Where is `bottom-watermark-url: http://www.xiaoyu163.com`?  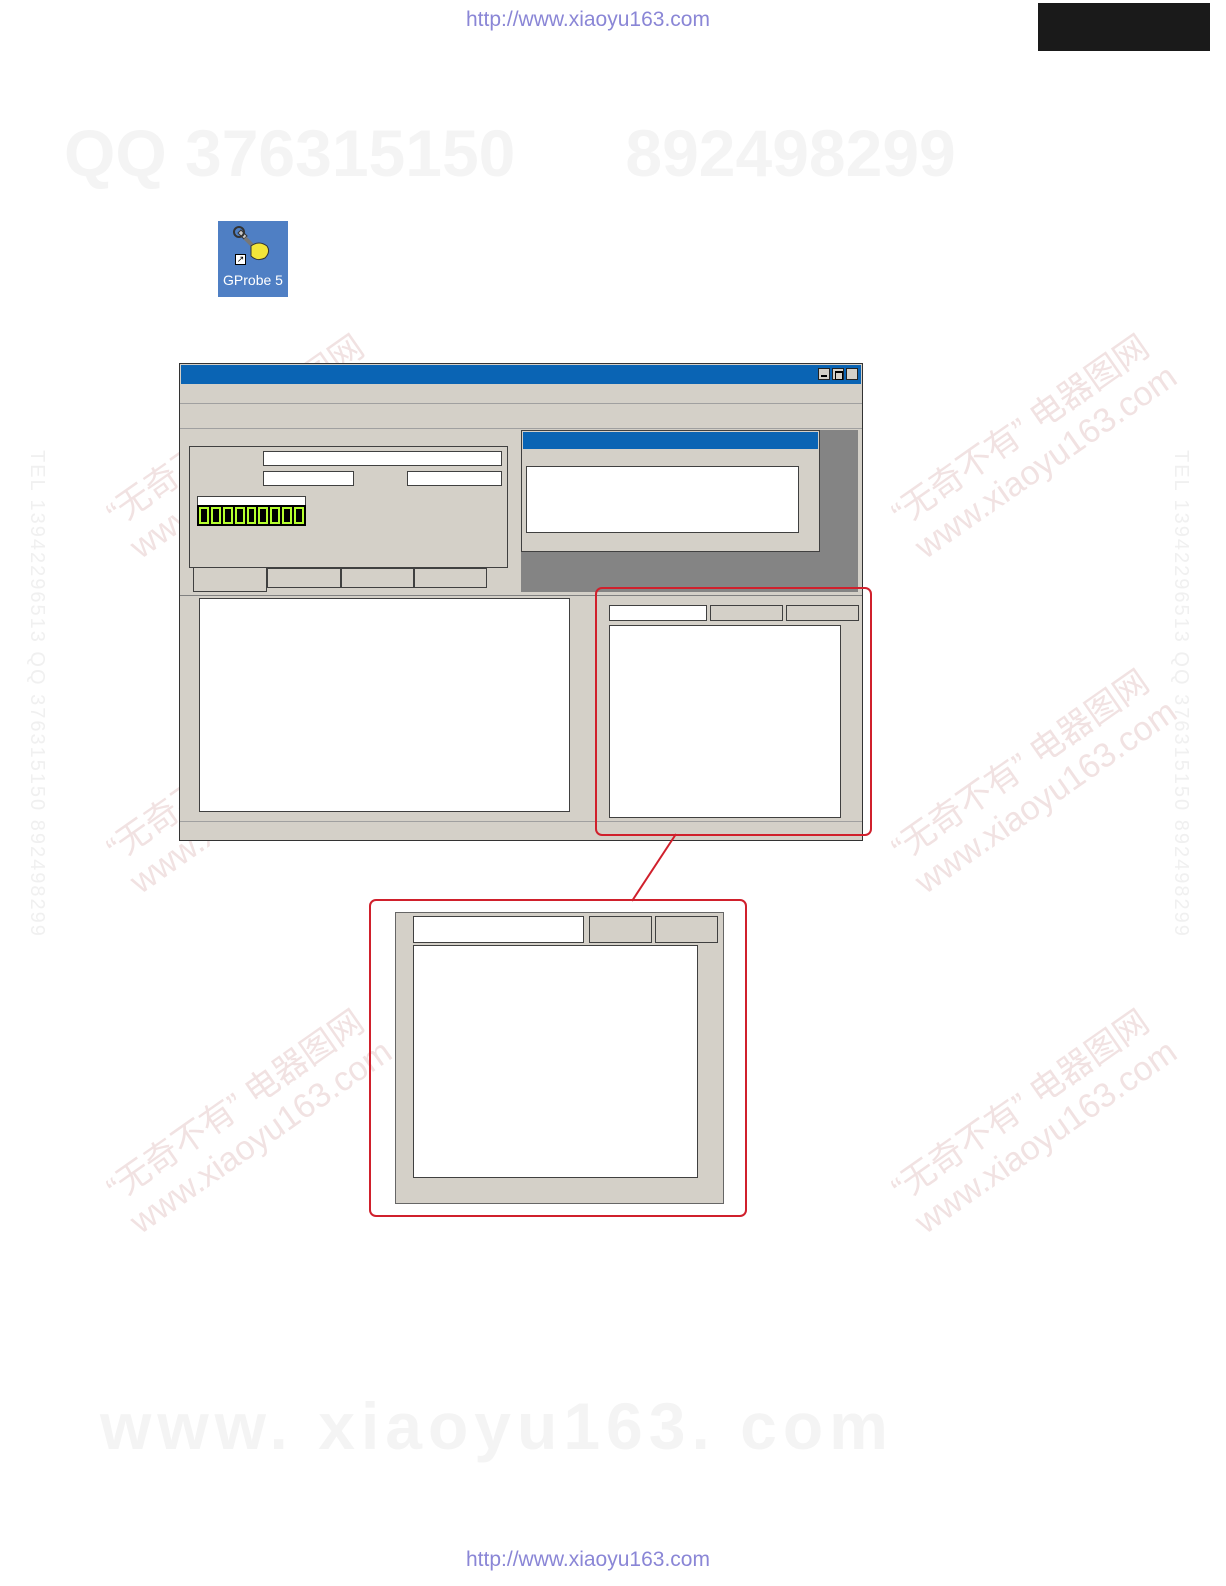 bottom-watermark-url: http://www.xiaoyu163.com is located at coordinates (588, 1559).